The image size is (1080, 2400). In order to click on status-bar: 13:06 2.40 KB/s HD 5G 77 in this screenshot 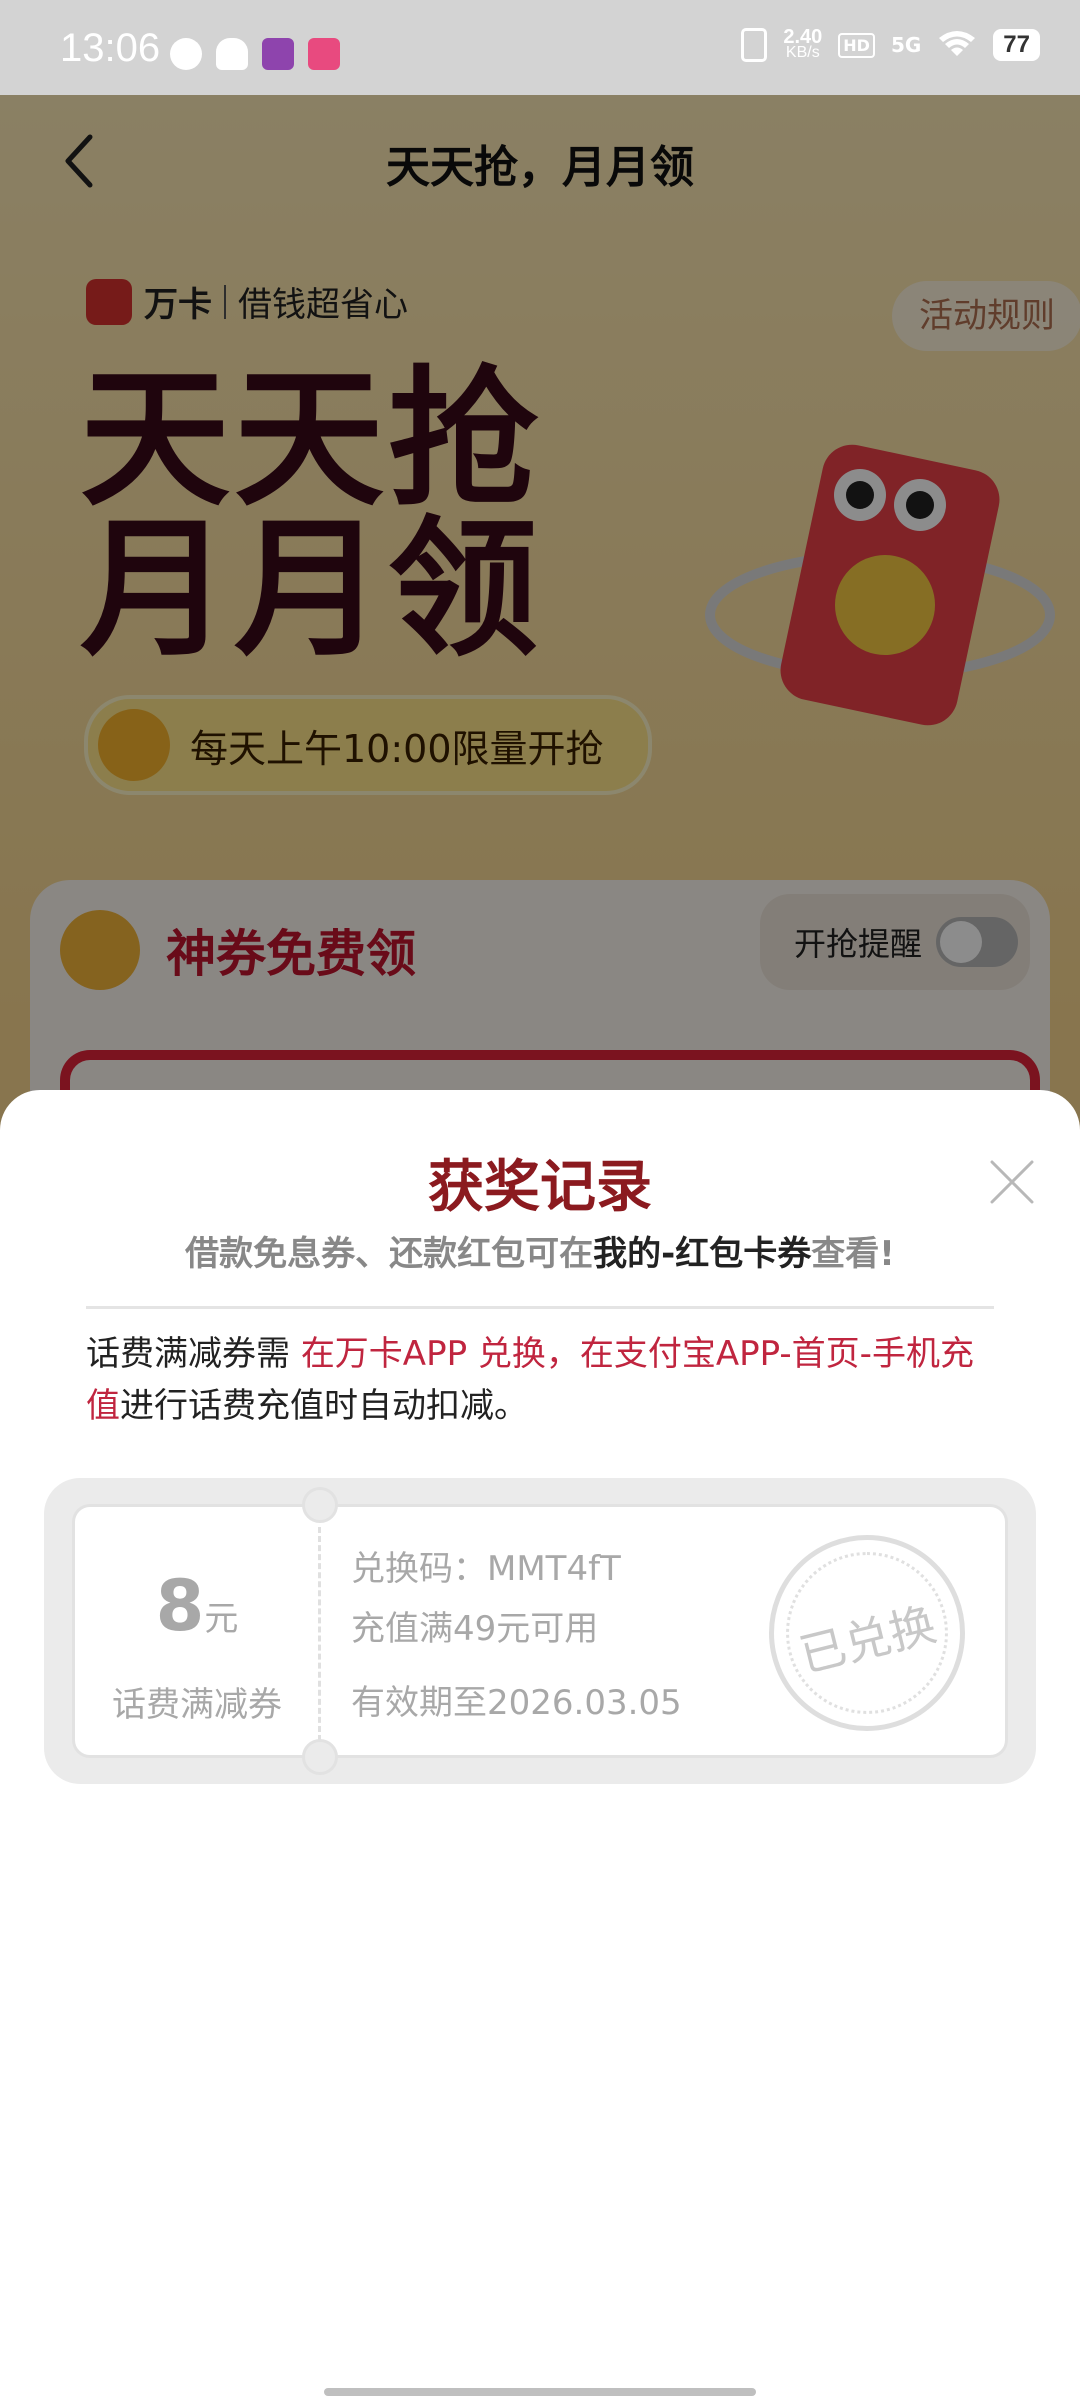, I will do `click(540, 47)`.